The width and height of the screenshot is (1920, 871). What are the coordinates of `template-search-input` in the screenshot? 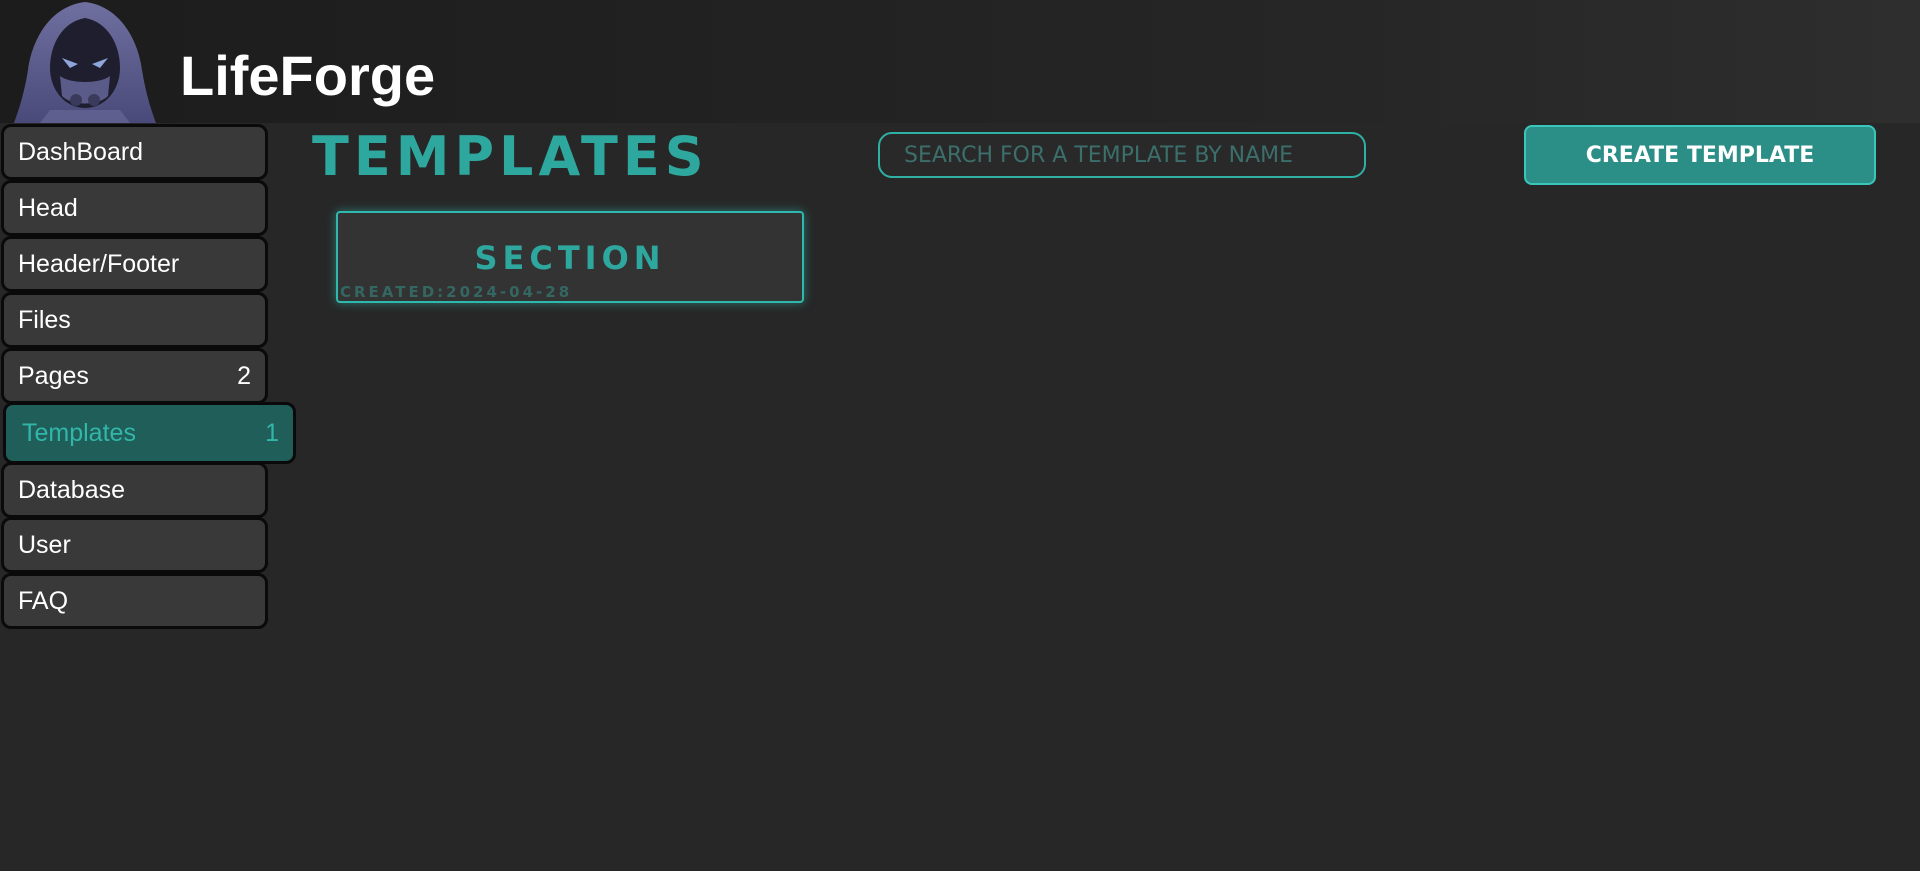 It's located at (1122, 155).